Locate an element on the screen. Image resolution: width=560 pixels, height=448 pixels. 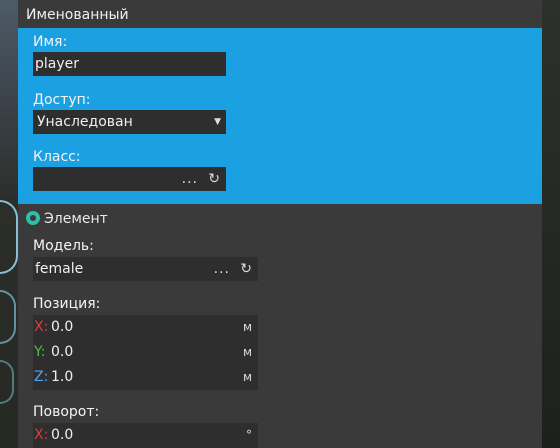
axis-z-label: Z: is located at coordinates (41, 377).